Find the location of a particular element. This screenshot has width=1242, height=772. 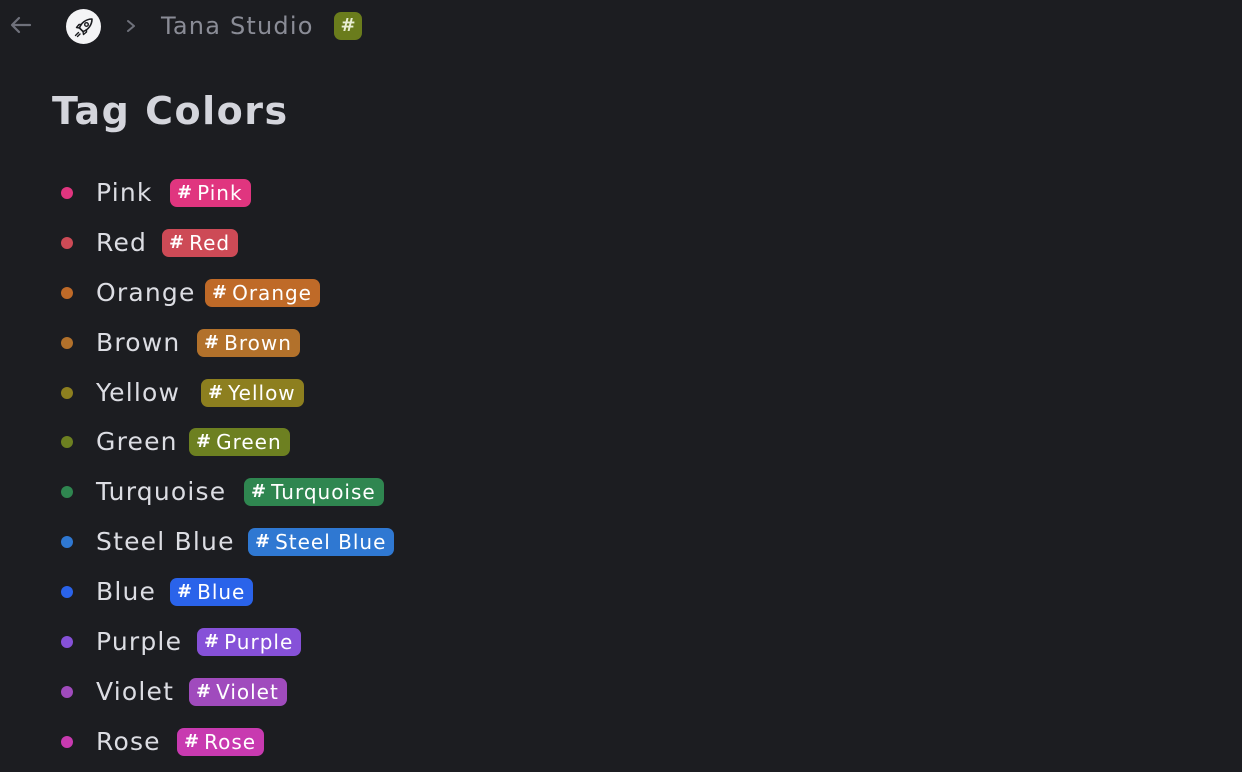

chevron-right-icon is located at coordinates (131, 26).